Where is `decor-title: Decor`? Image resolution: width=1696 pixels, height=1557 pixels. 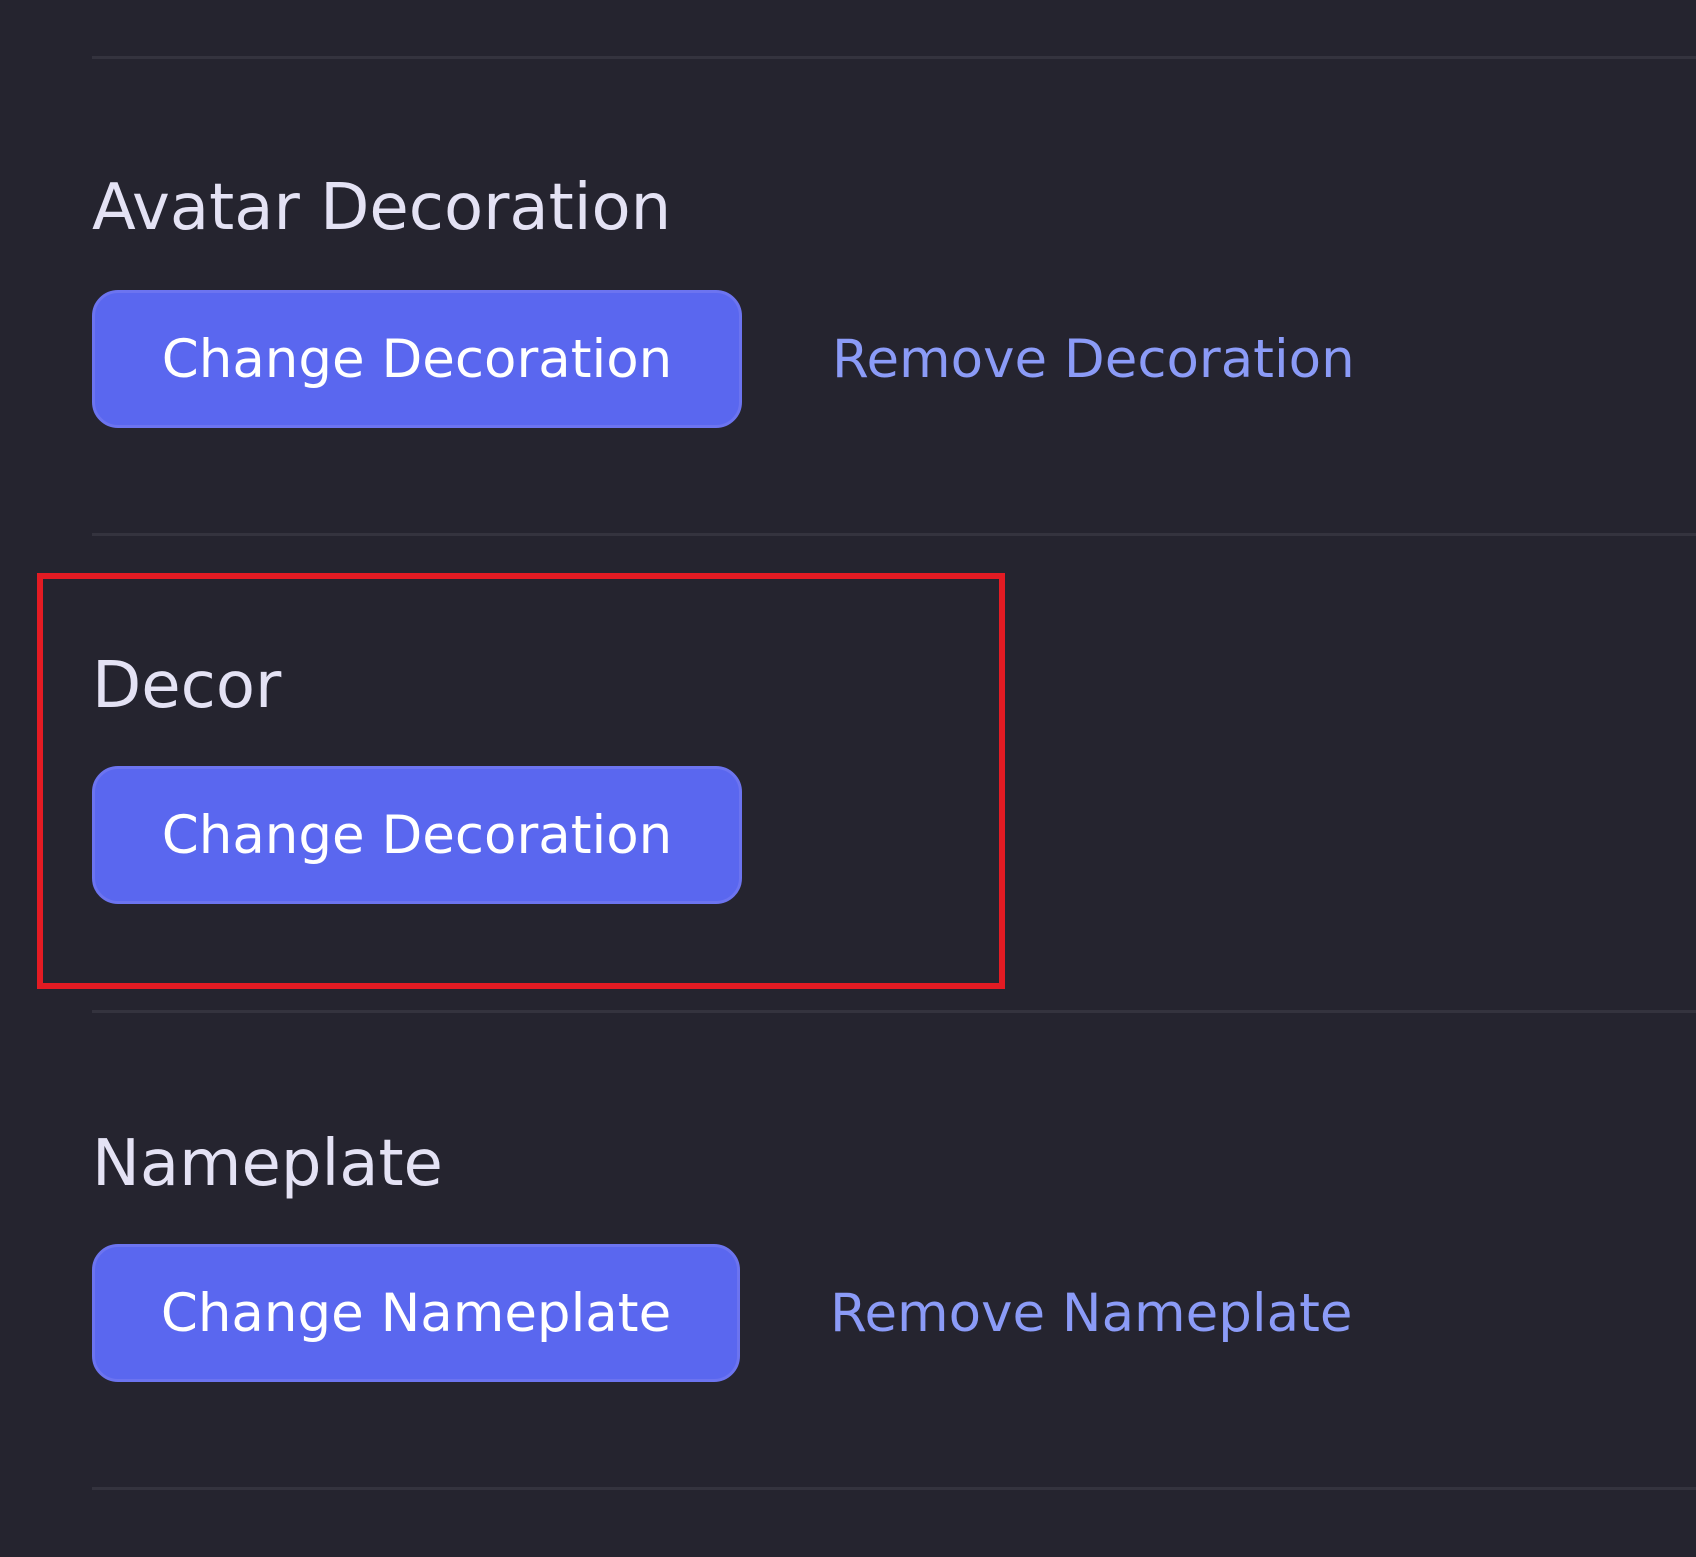 decor-title: Decor is located at coordinates (187, 686).